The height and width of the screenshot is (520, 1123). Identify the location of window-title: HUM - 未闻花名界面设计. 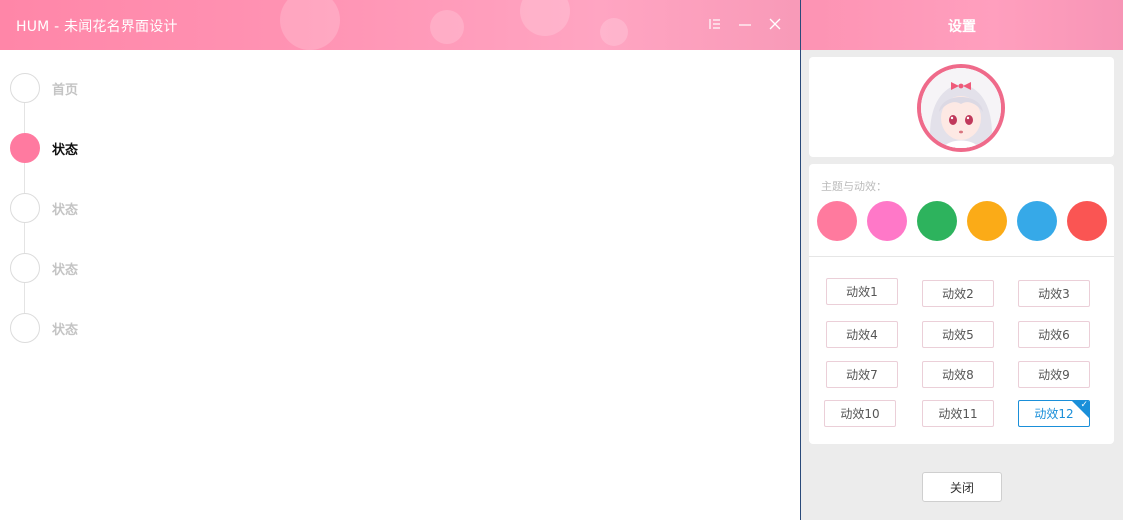
(97, 27).